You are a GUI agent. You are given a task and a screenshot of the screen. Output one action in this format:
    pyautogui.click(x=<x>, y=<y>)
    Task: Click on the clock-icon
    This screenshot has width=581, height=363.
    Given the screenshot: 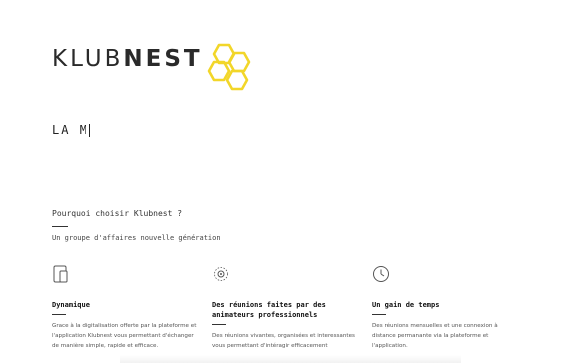 What is the action you would take?
    pyautogui.click(x=381, y=274)
    